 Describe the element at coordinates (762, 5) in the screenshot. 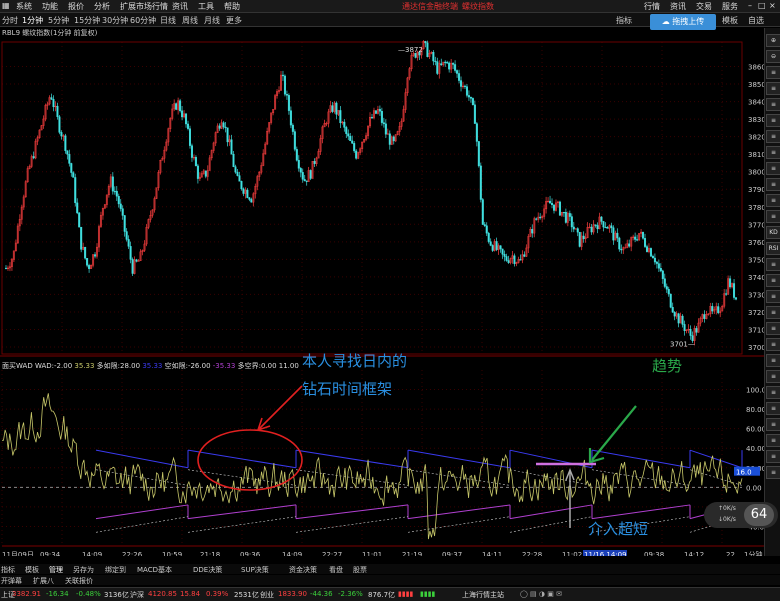

I see `maximize-icon: □` at that location.